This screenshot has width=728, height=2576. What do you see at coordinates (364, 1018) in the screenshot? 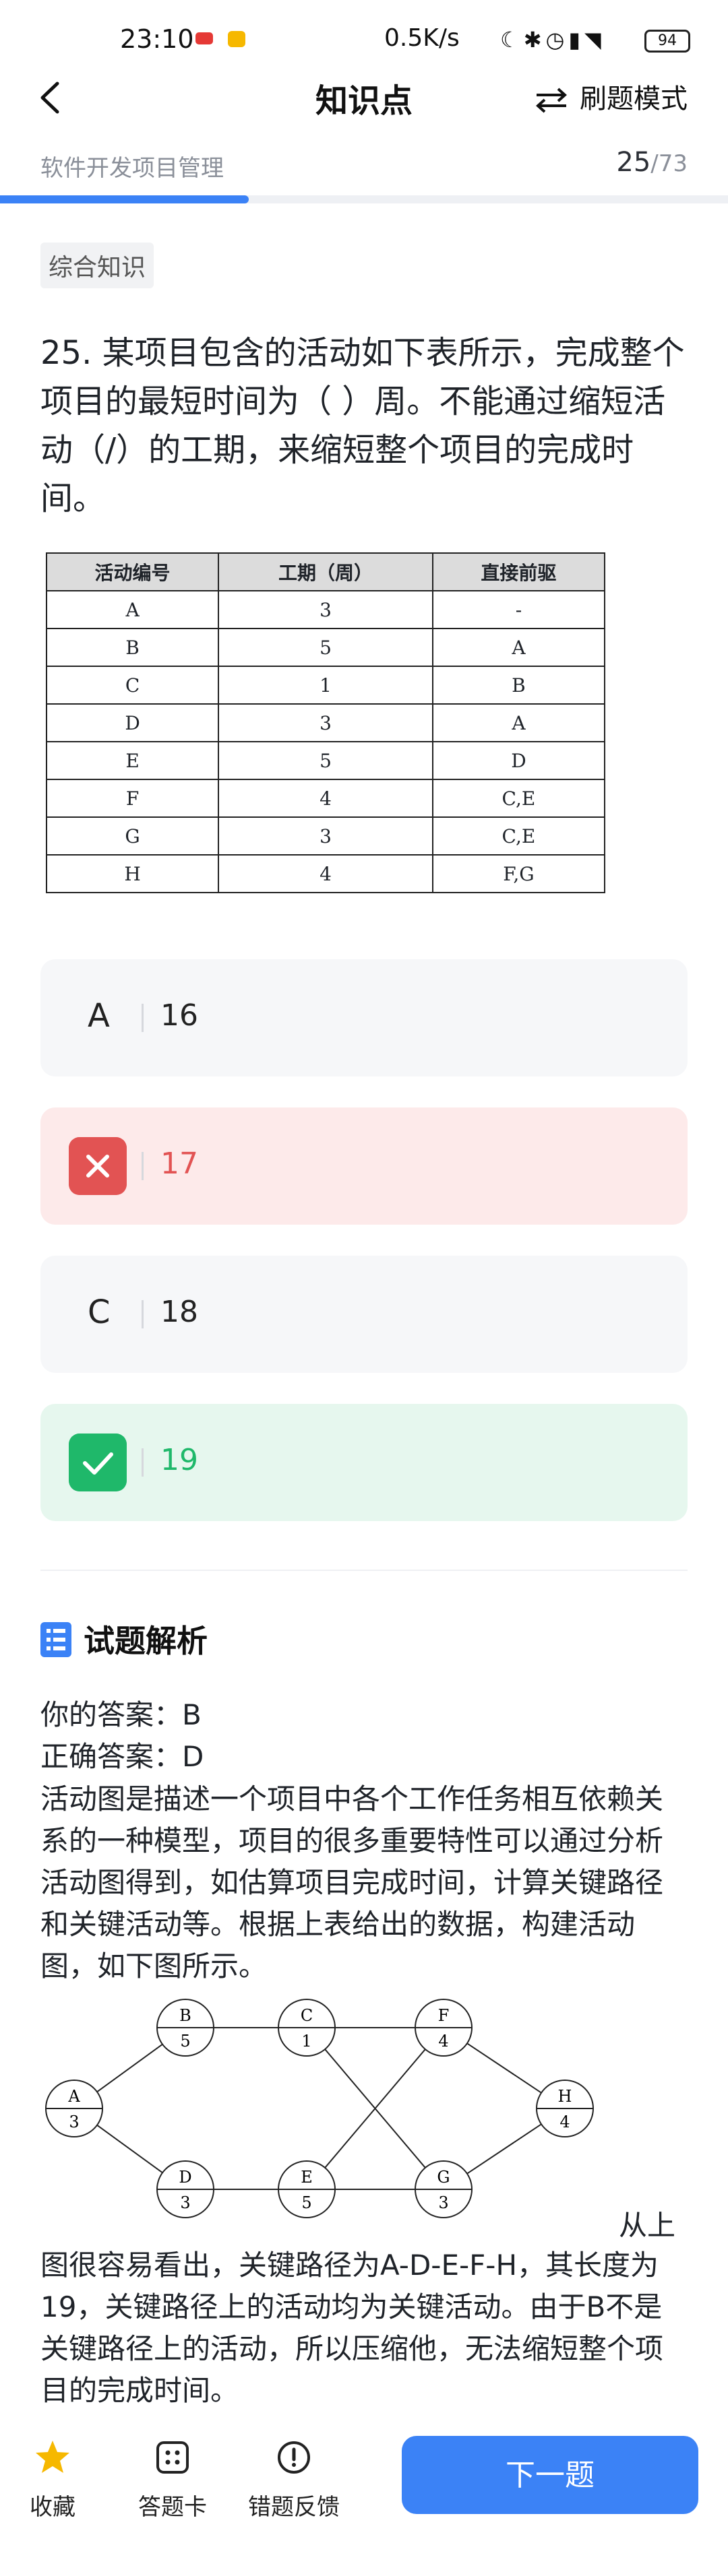
I see `option-a: A 16` at bounding box center [364, 1018].